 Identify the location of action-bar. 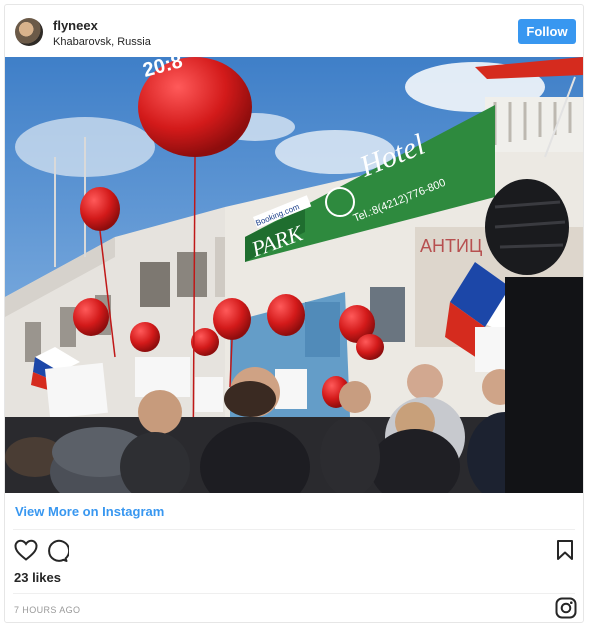
(294, 551).